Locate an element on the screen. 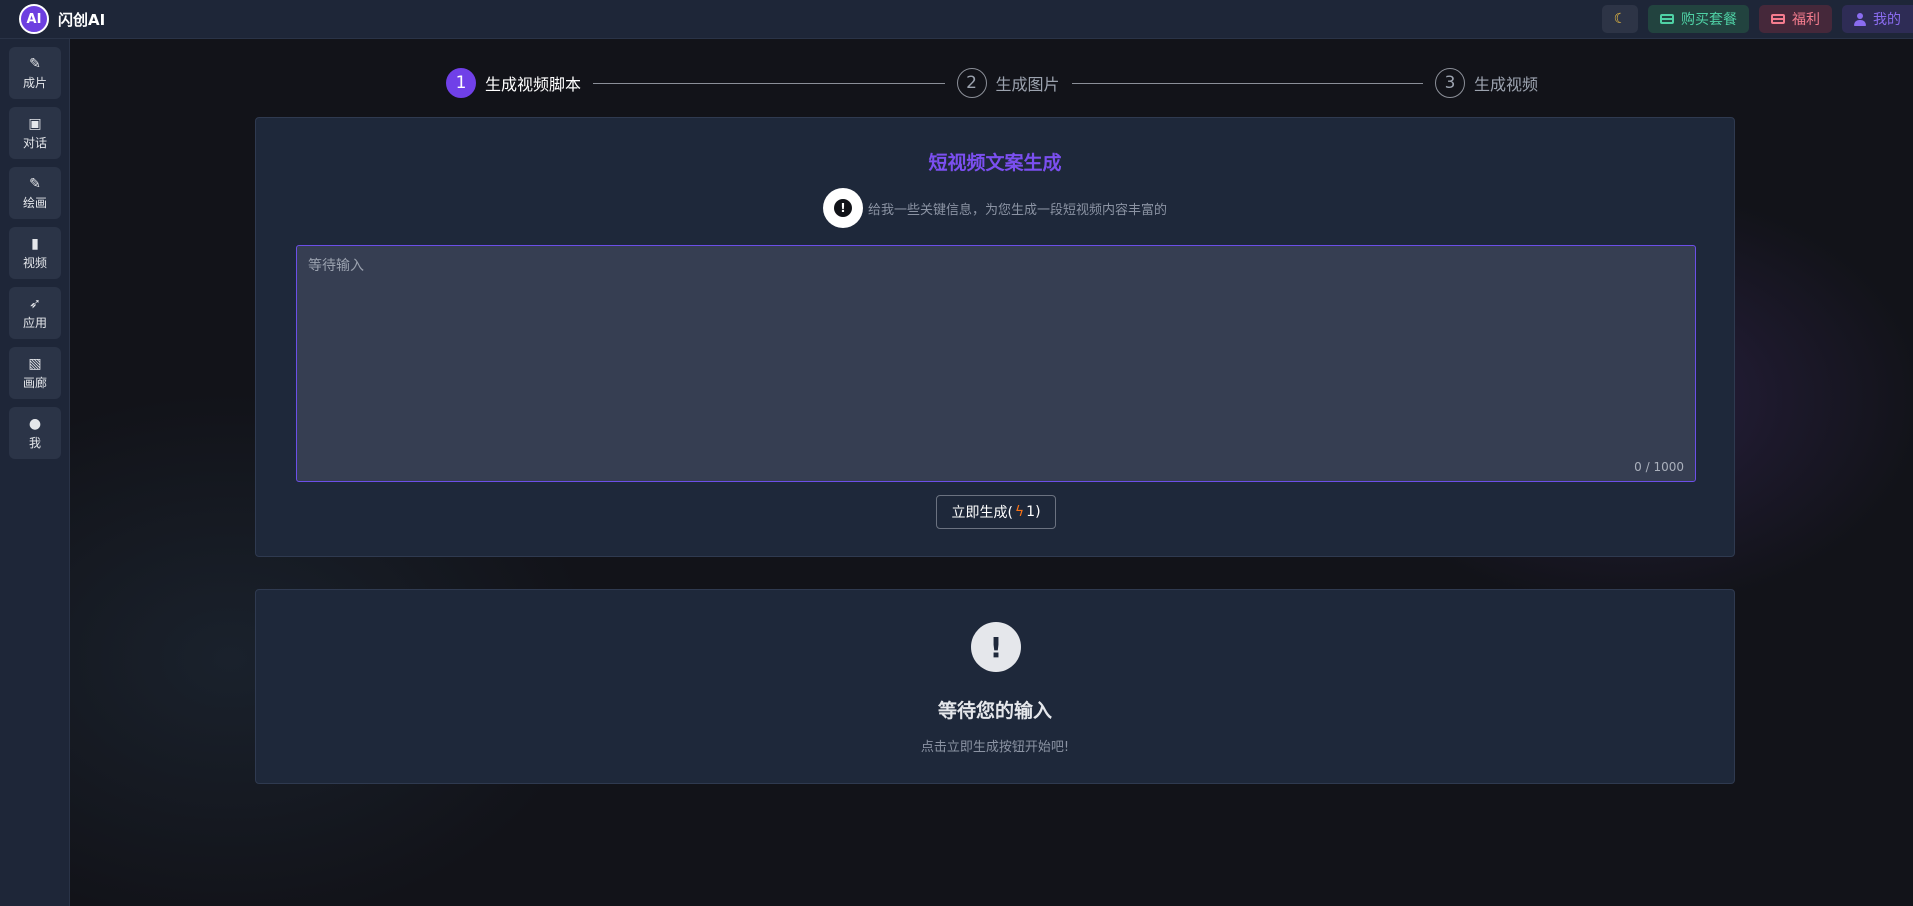  step-label: 生成视频脚本 is located at coordinates (533, 84).